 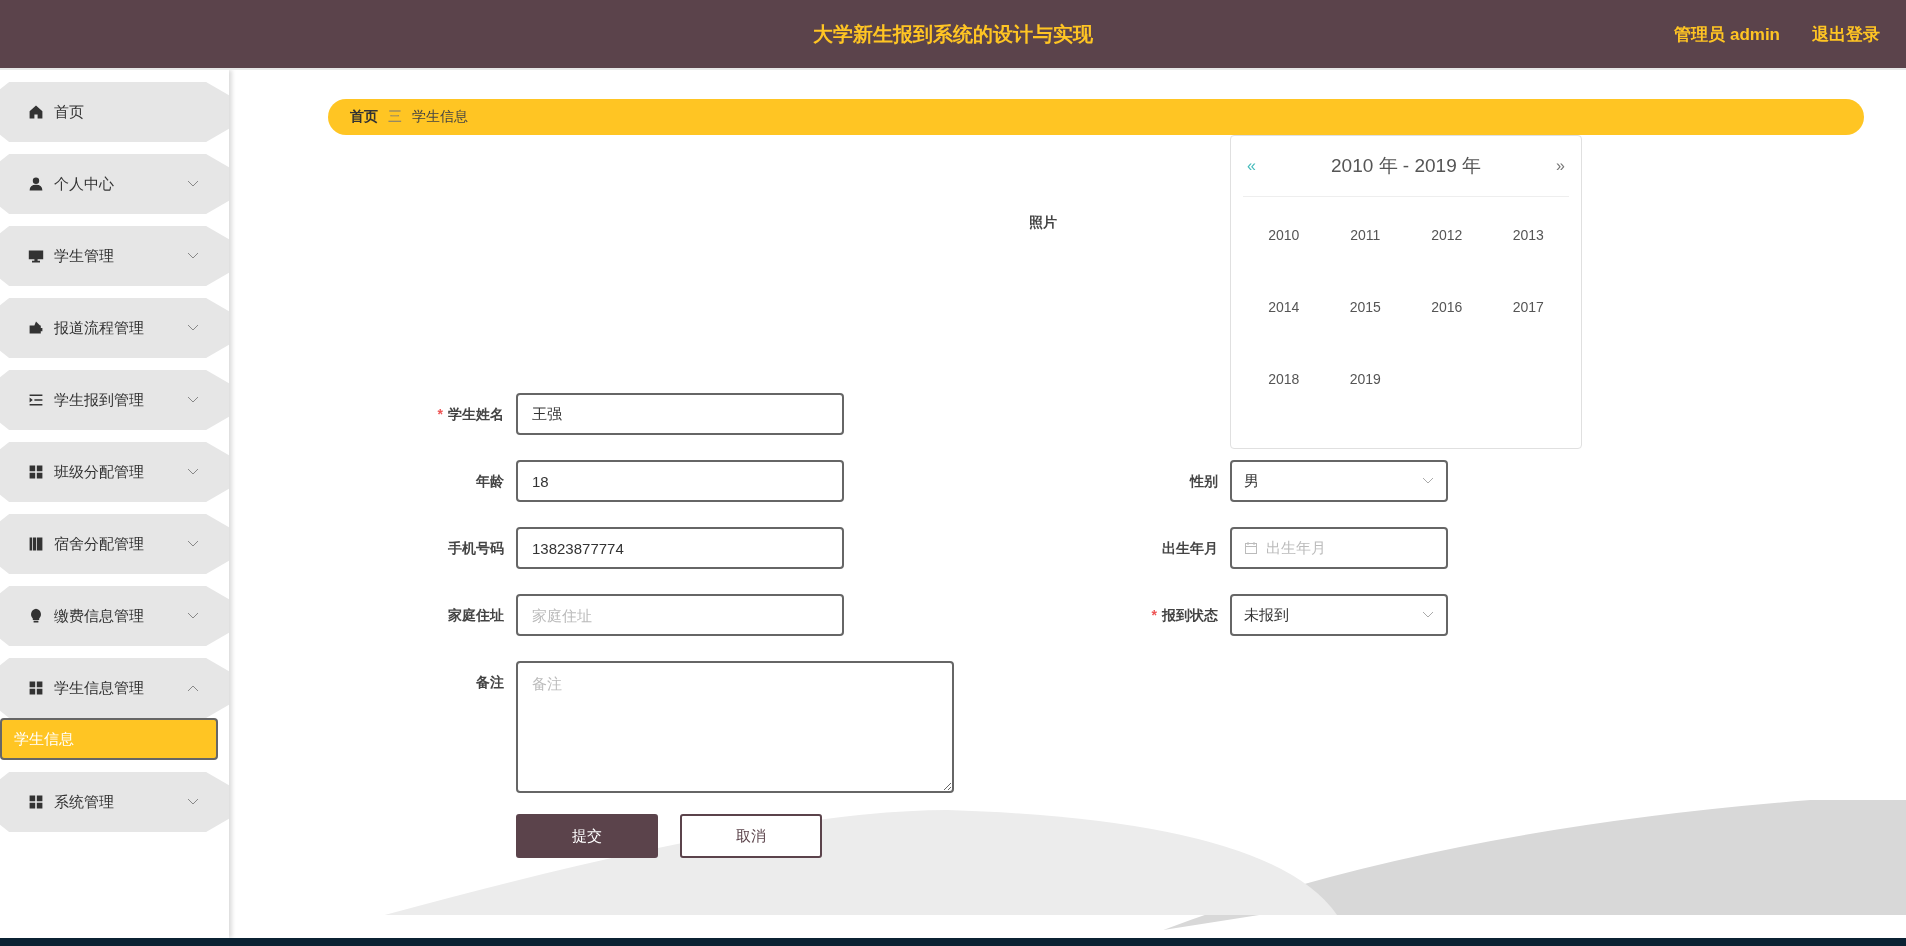 What do you see at coordinates (680, 615) in the screenshot?
I see `input-field: 家庭住址` at bounding box center [680, 615].